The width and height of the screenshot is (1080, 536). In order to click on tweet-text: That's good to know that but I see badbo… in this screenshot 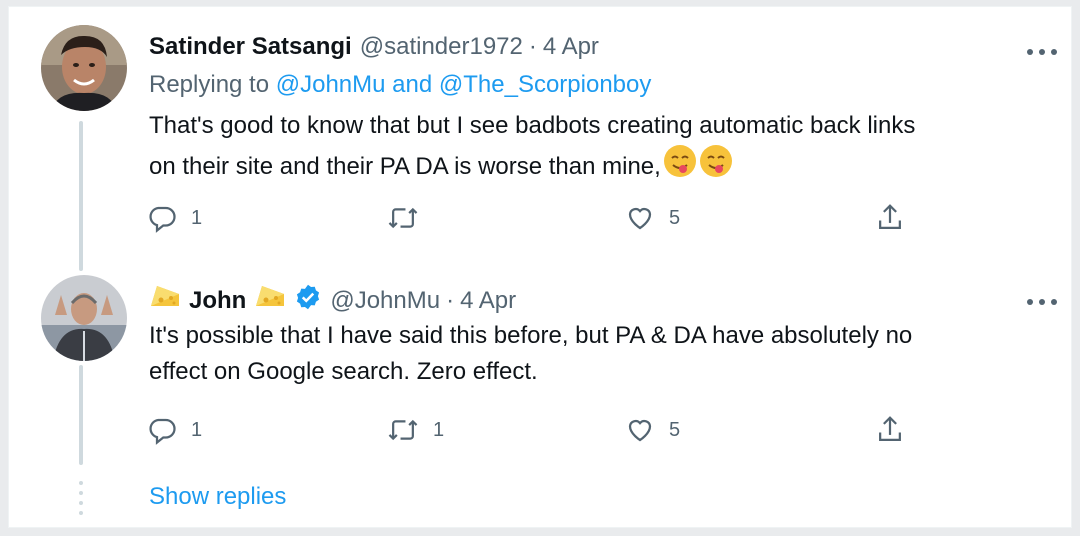, I will do `click(599, 148)`.